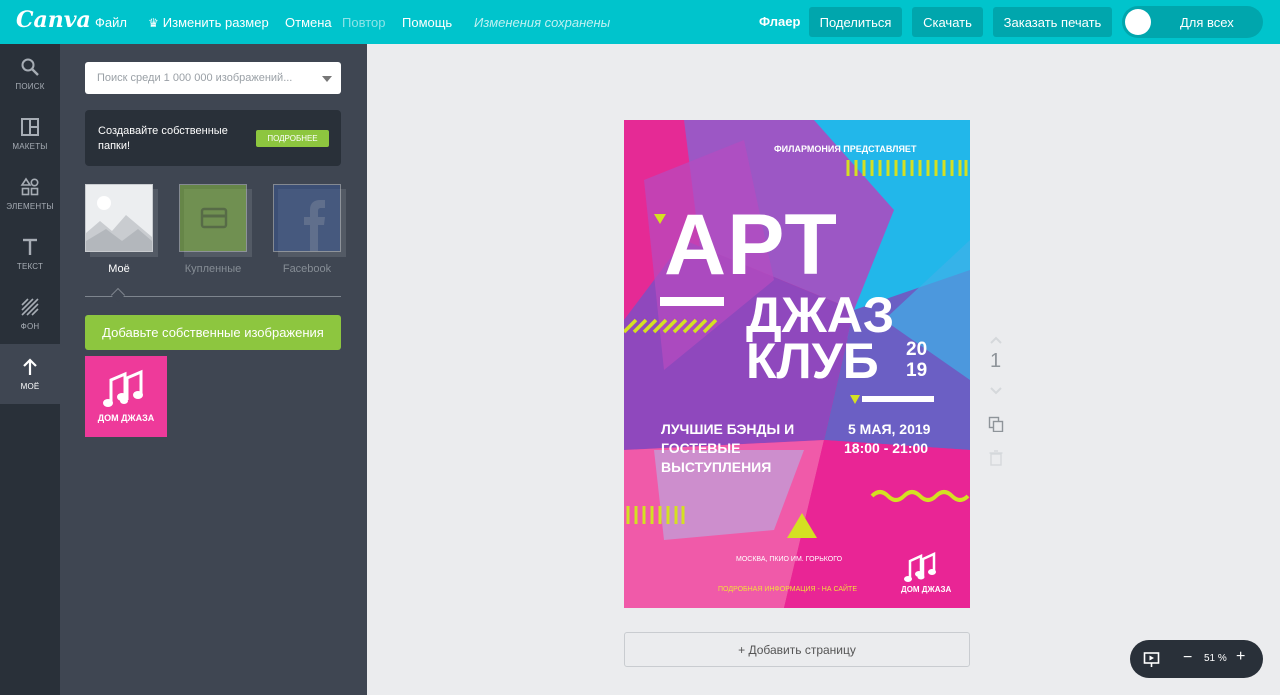 The height and width of the screenshot is (695, 1280). I want to click on rail-item-text: Текст, so click(30, 254).